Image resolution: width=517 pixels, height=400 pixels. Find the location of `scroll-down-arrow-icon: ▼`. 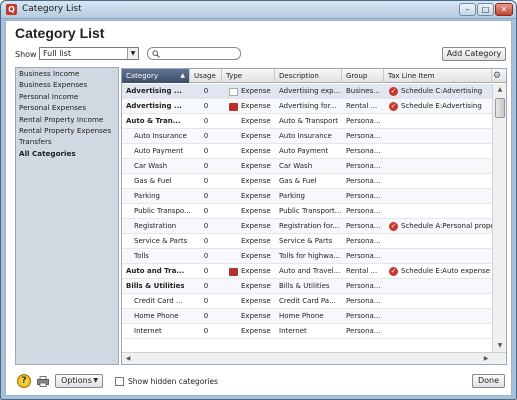

scroll-down-arrow-icon: ▼ is located at coordinates (499, 346).